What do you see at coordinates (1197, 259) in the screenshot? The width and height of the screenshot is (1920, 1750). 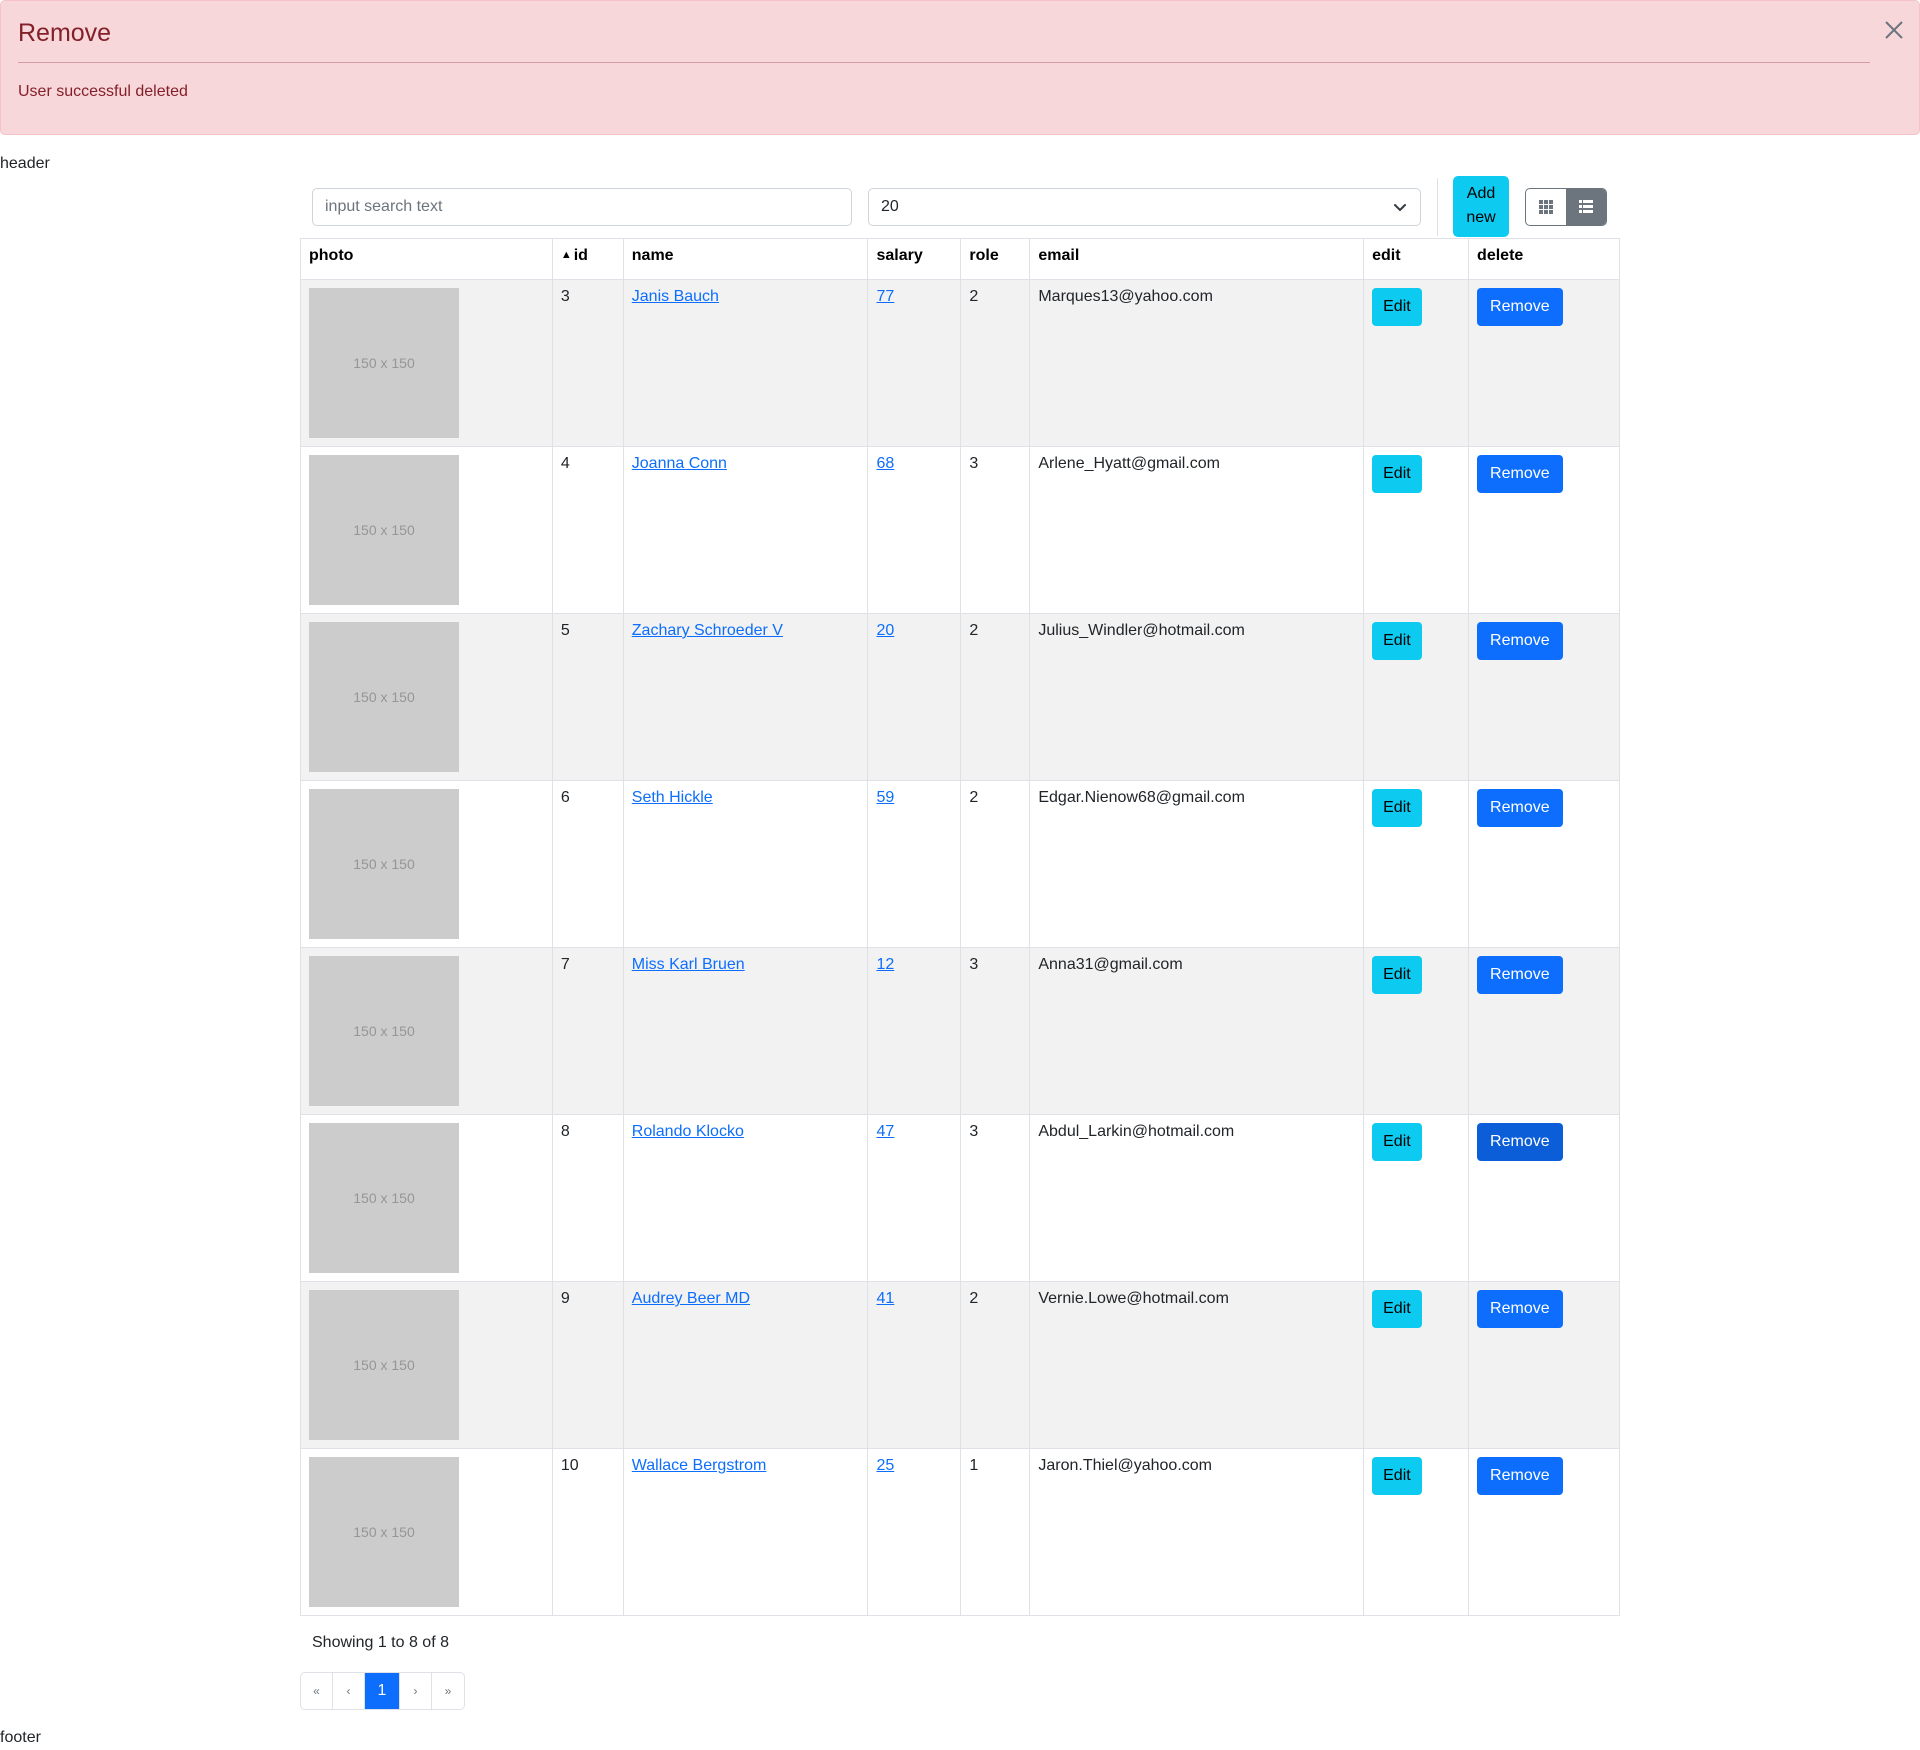 I see `column-header-email: email` at bounding box center [1197, 259].